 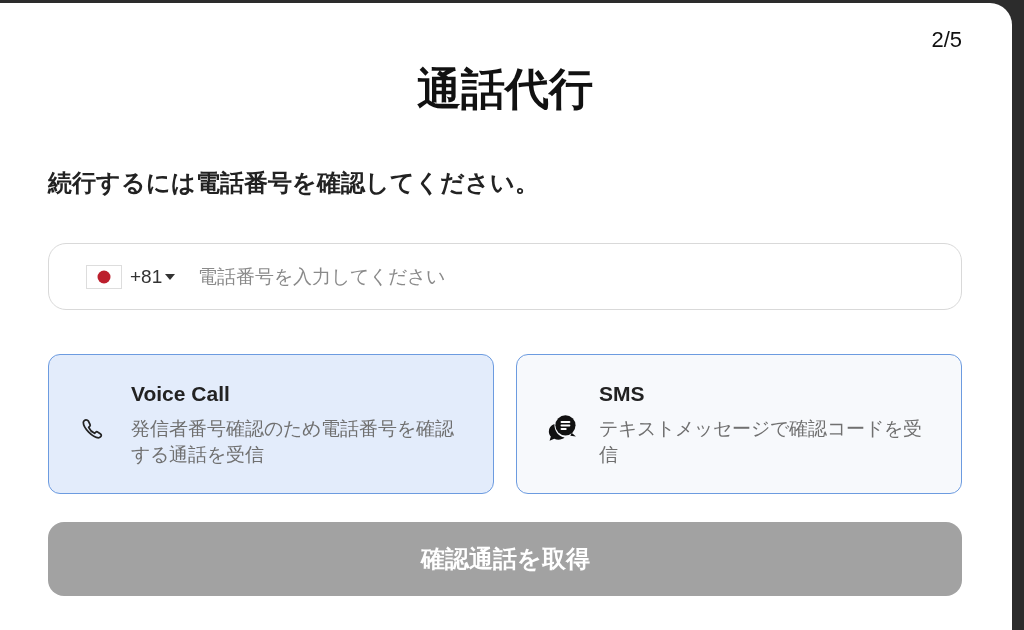 What do you see at coordinates (131, 276) in the screenshot?
I see `country-code-selector: +81` at bounding box center [131, 276].